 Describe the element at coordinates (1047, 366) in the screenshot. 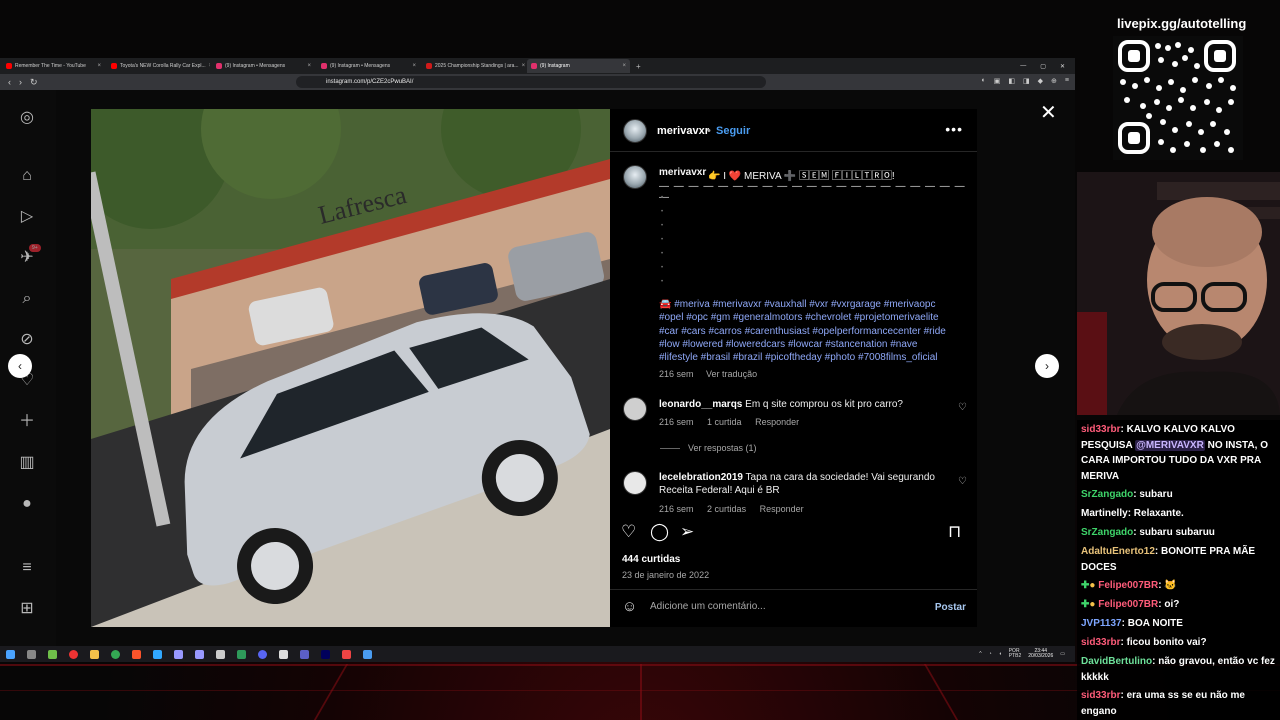

I see `next-post-button: ›` at that location.